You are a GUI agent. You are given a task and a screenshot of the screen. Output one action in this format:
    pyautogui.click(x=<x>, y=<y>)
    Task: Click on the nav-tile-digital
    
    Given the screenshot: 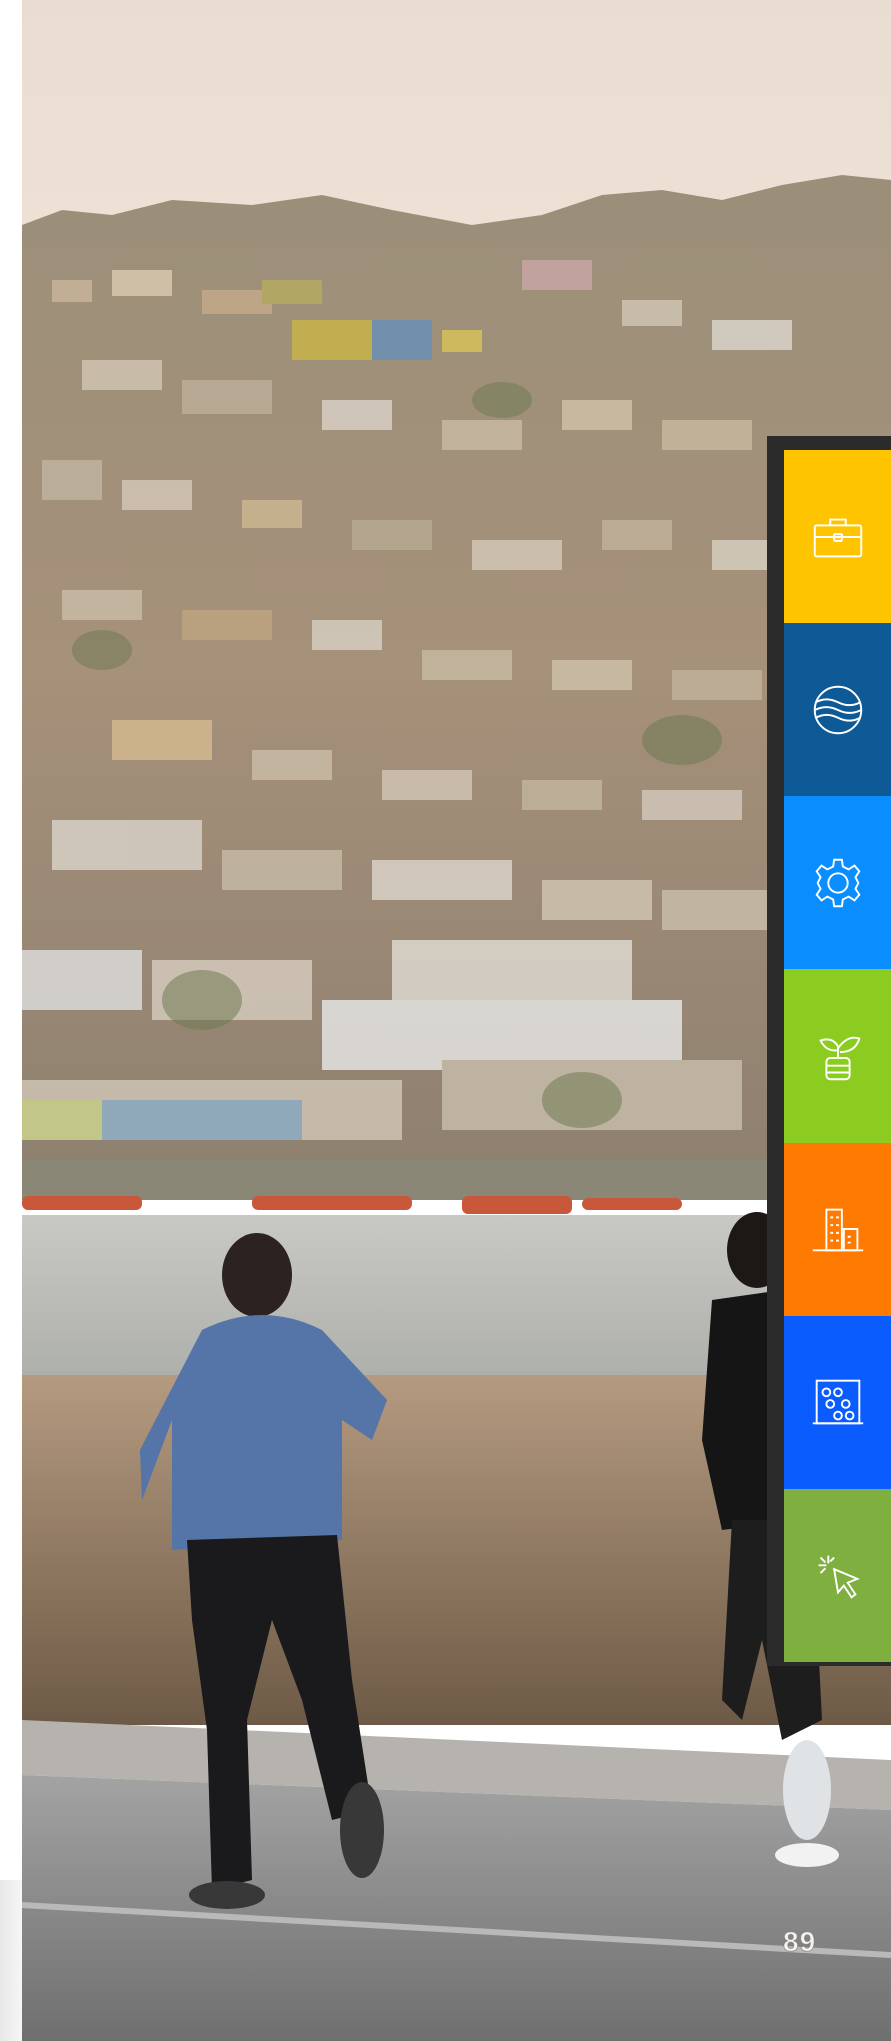 What is the action you would take?
    pyautogui.click(x=837, y=1575)
    